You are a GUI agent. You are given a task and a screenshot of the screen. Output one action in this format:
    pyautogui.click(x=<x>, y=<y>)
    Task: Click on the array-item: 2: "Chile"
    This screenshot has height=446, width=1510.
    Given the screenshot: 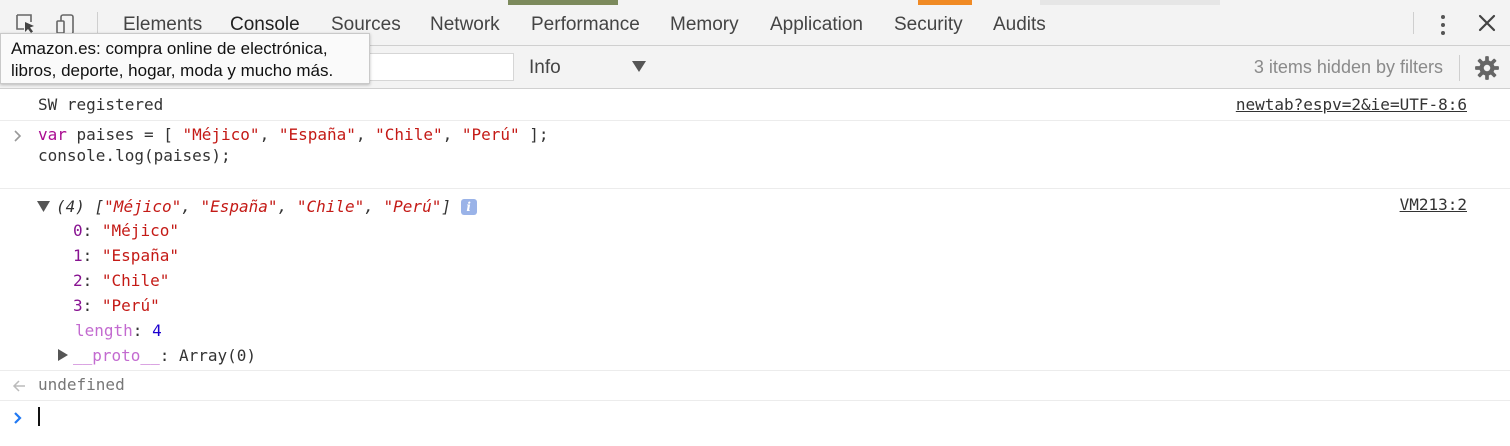 What is the action you would take?
    pyautogui.click(x=121, y=280)
    